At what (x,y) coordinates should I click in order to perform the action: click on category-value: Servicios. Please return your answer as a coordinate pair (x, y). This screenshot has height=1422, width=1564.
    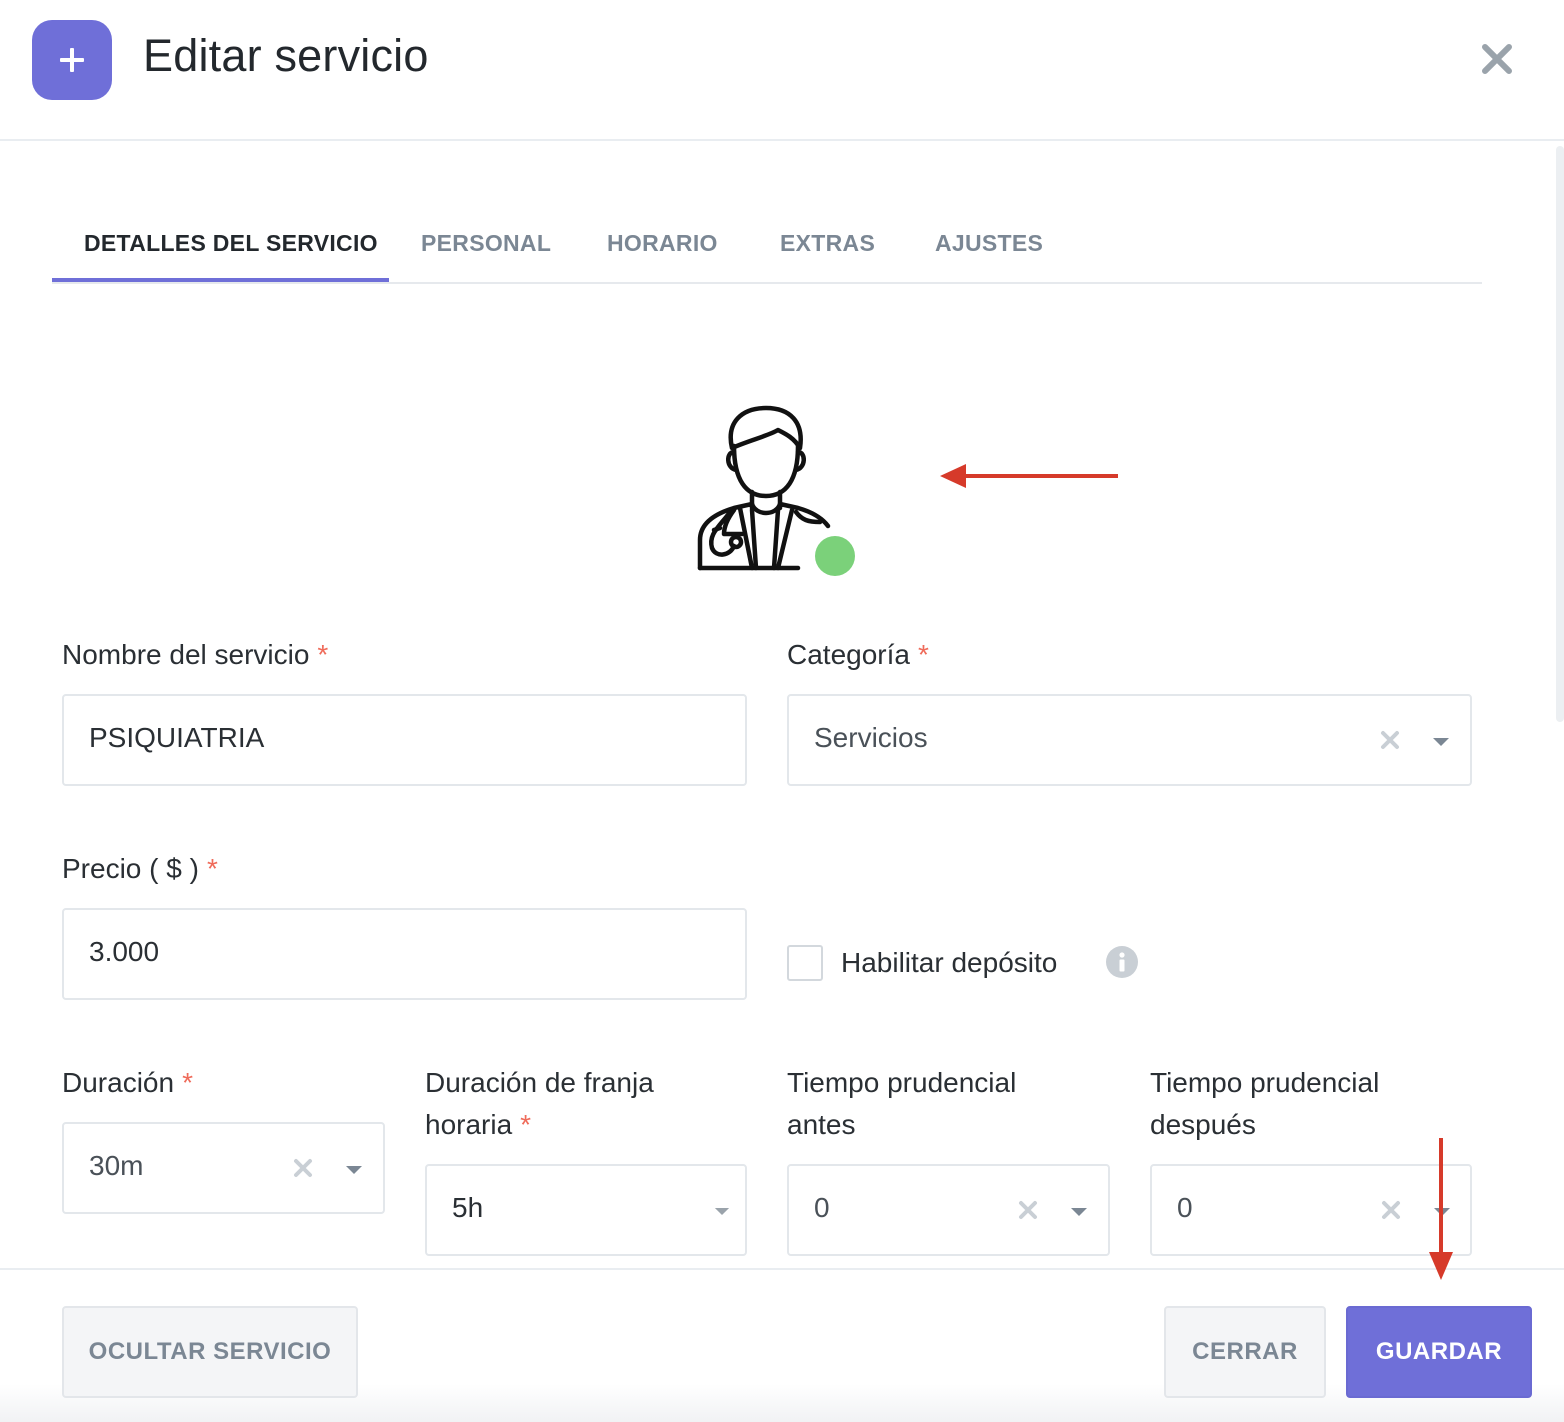
    Looking at the image, I should click on (871, 737).